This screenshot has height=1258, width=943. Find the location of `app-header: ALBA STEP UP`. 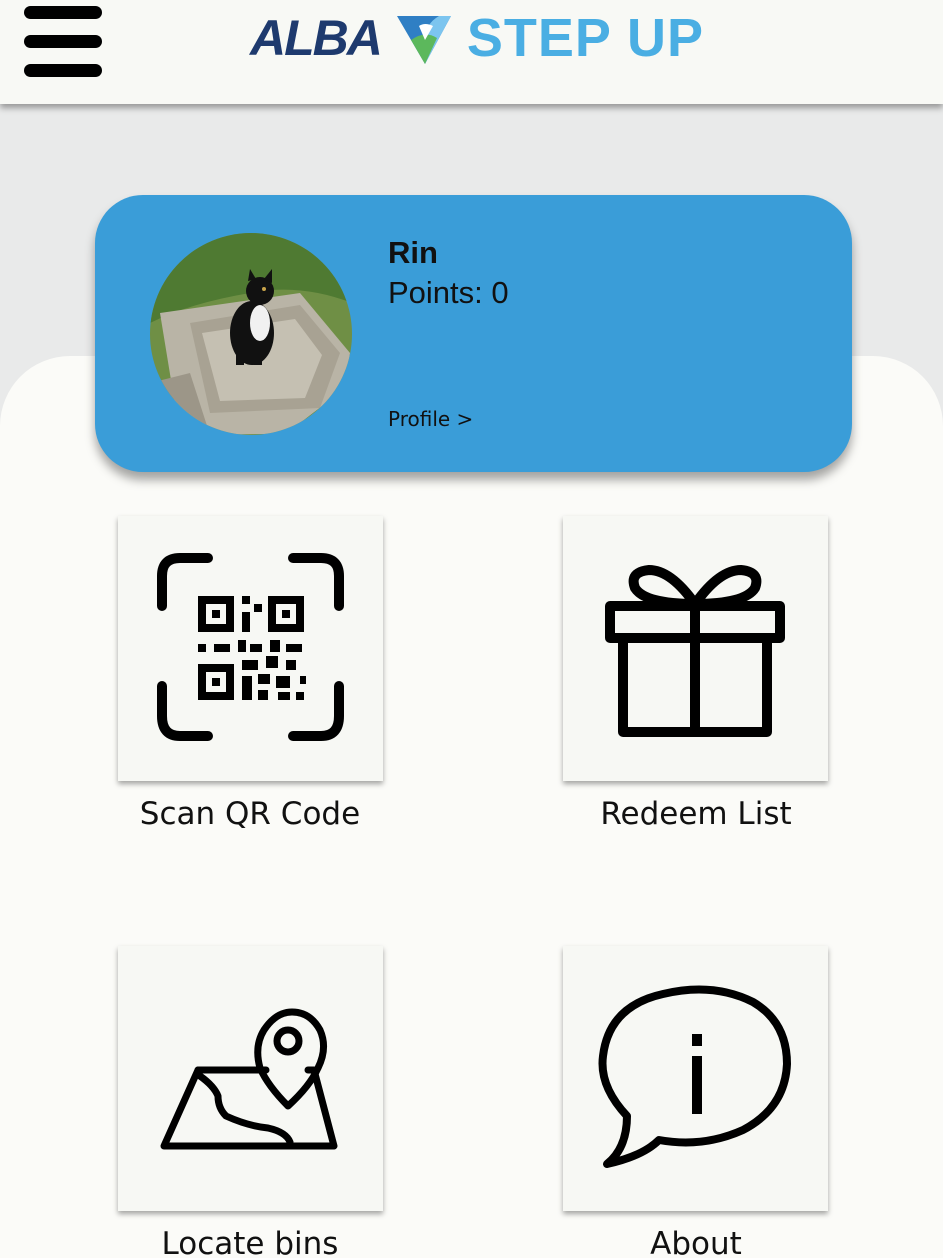

app-header: ALBA STEP UP is located at coordinates (471, 52).